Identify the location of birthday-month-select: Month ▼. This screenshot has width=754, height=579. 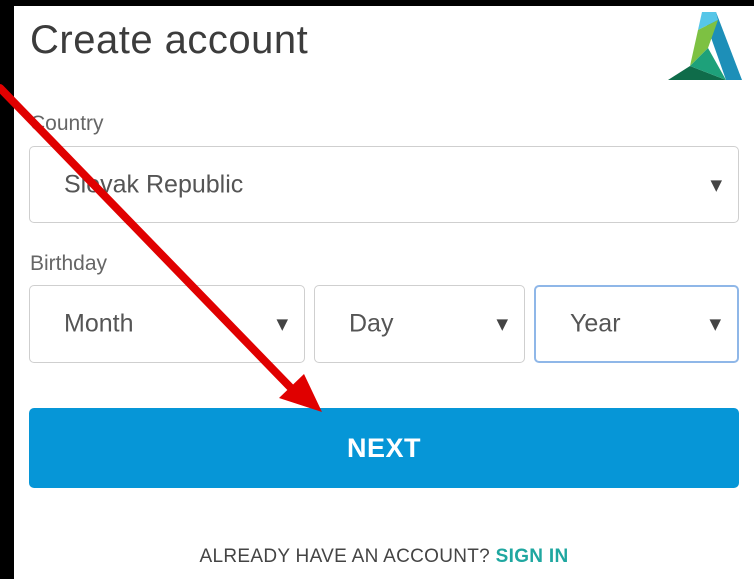
(167, 324).